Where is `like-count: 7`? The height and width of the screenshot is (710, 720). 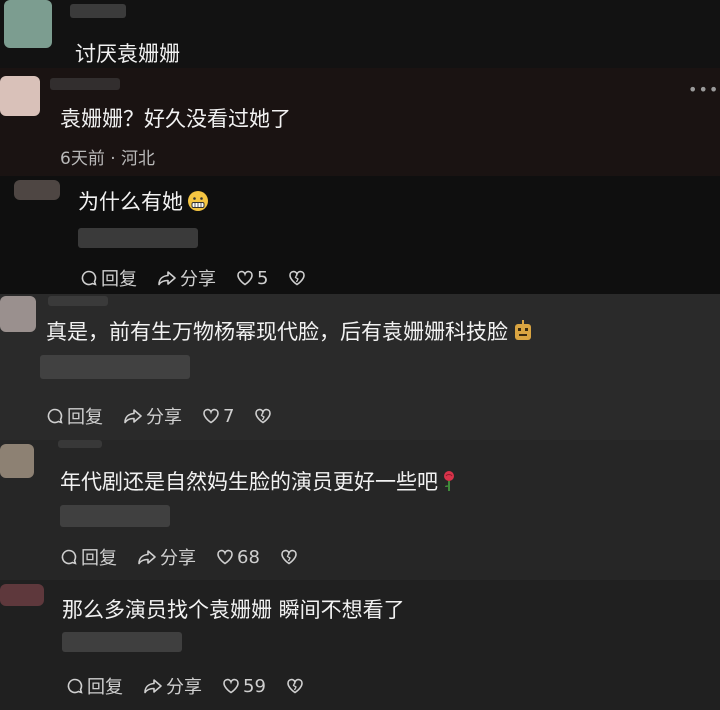
like-count: 7 is located at coordinates (229, 416).